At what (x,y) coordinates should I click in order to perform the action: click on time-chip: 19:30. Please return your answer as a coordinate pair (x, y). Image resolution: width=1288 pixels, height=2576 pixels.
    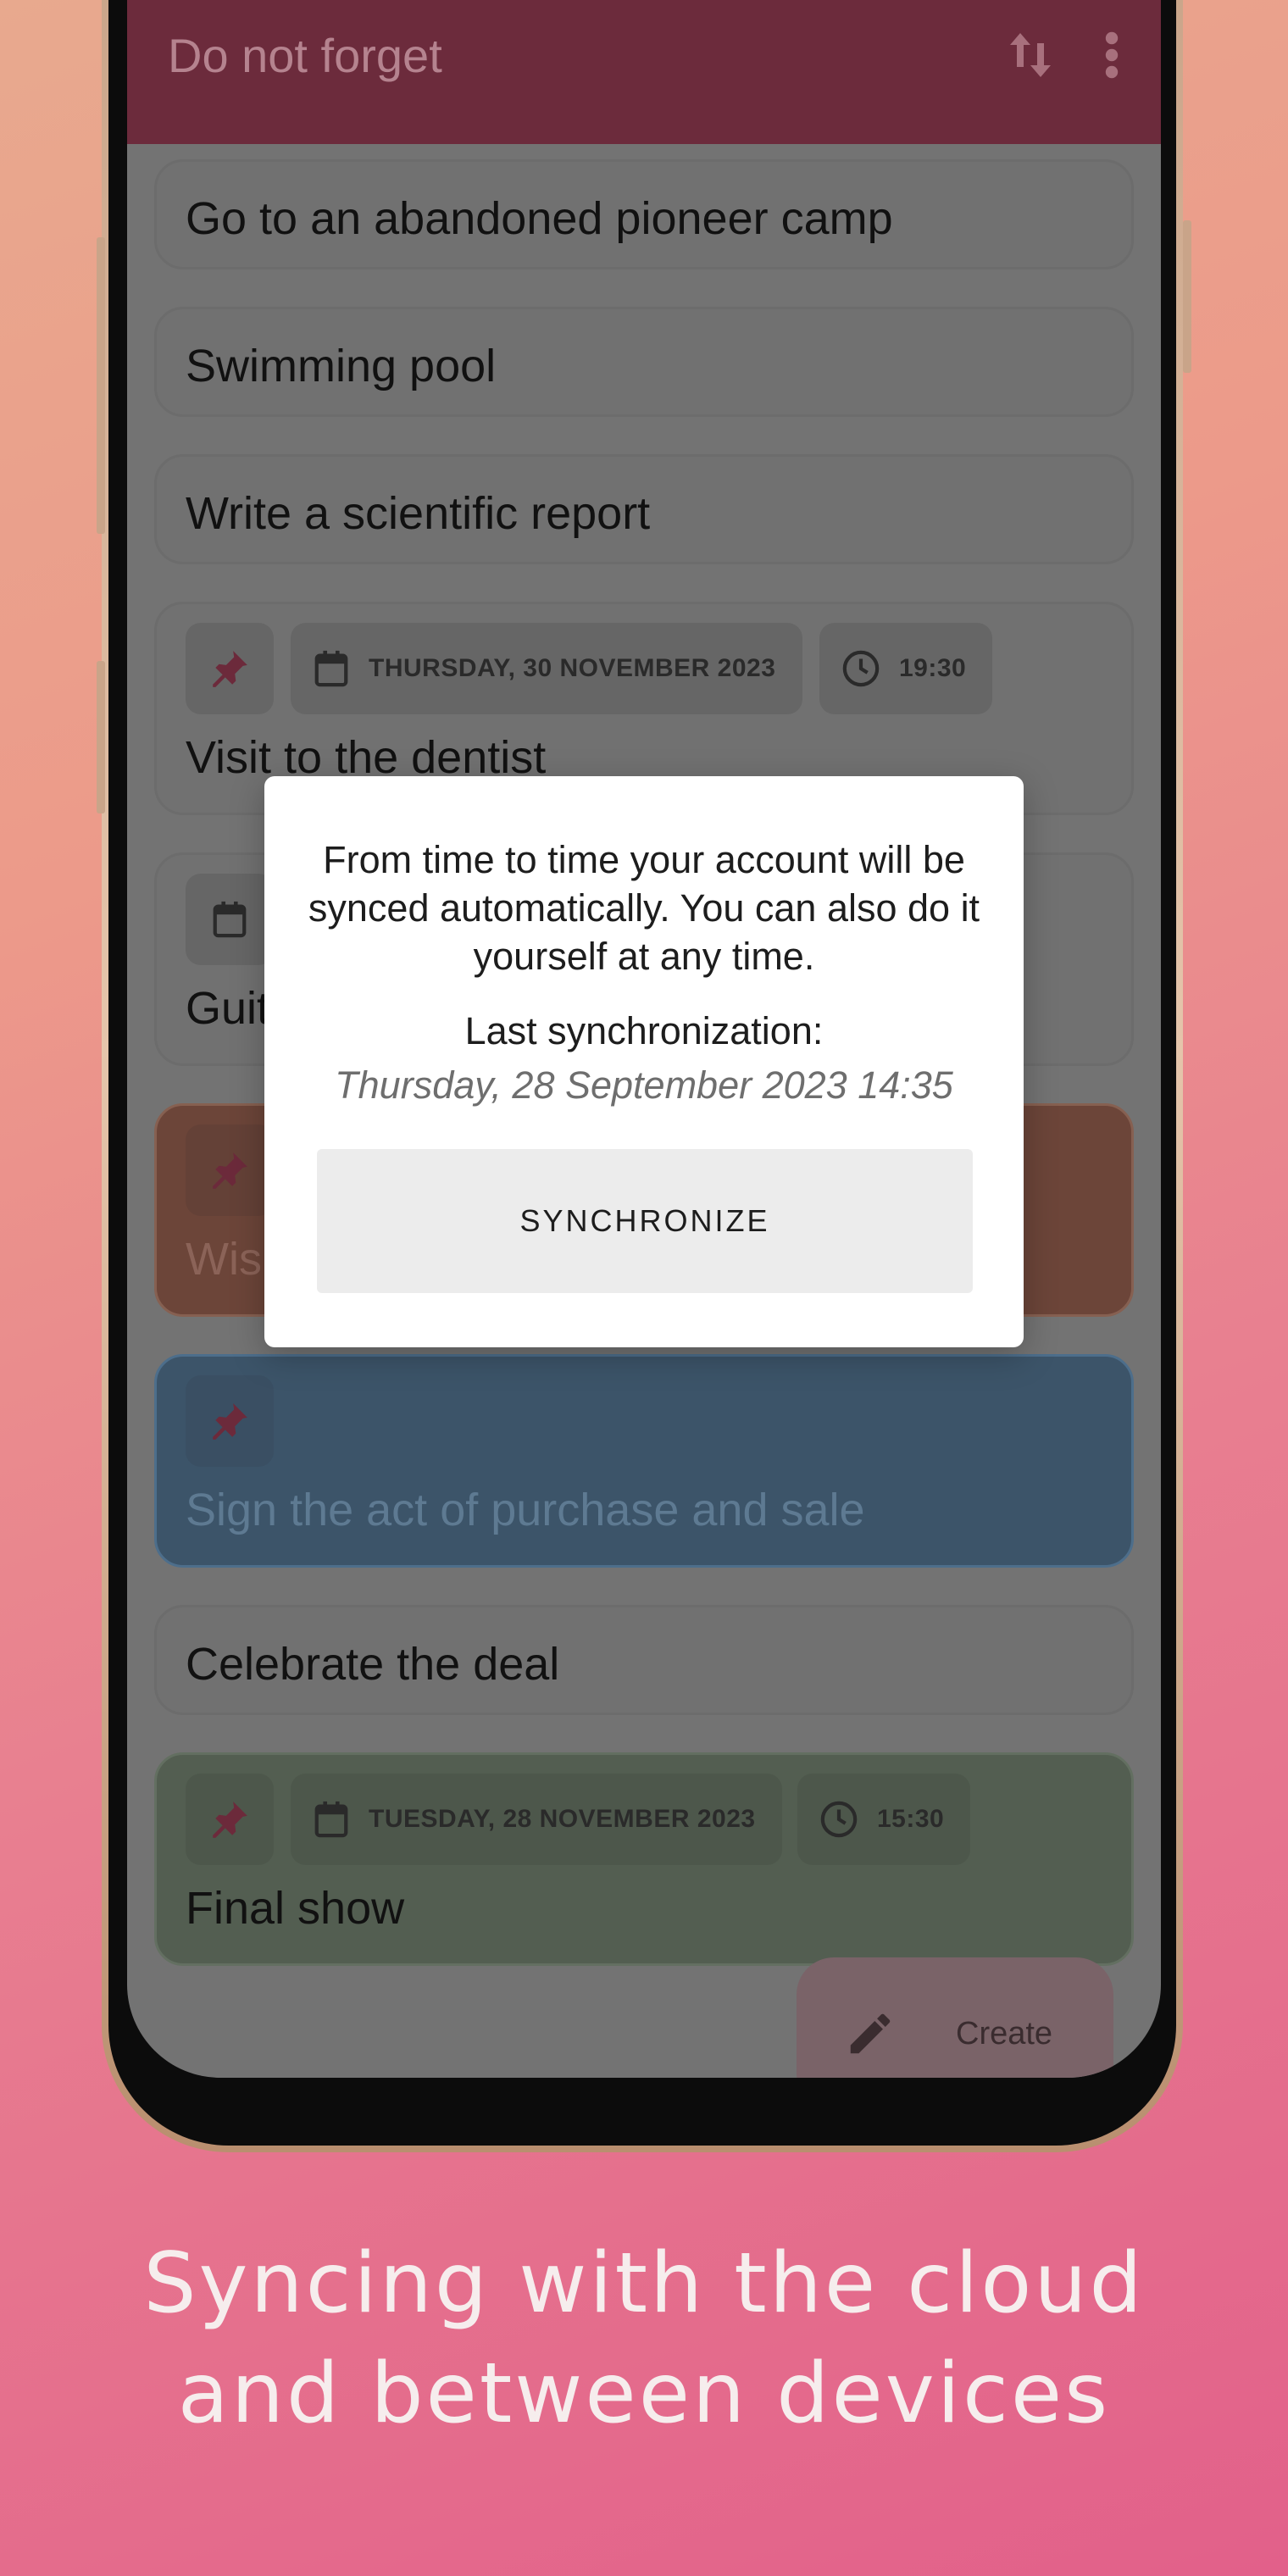
    Looking at the image, I should click on (905, 668).